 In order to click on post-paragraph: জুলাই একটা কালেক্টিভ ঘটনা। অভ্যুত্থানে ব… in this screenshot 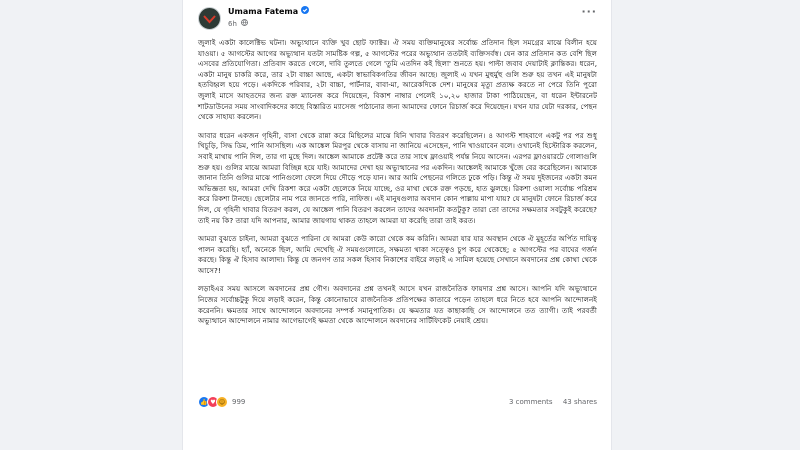, I will do `click(397, 80)`.